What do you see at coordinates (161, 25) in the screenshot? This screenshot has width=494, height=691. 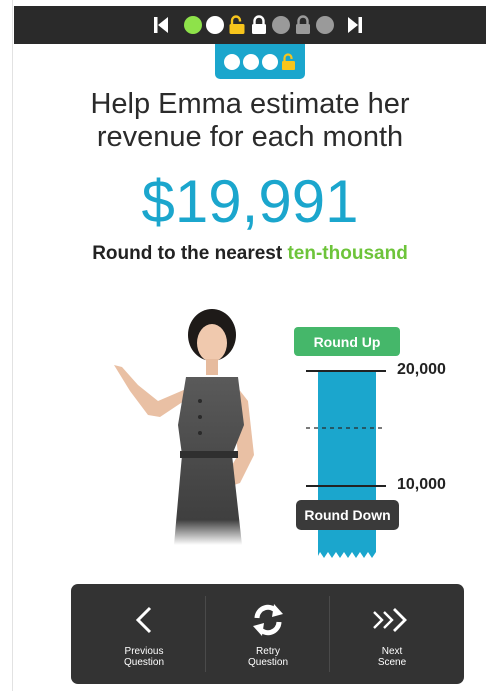 I see `skip-first-icon` at bounding box center [161, 25].